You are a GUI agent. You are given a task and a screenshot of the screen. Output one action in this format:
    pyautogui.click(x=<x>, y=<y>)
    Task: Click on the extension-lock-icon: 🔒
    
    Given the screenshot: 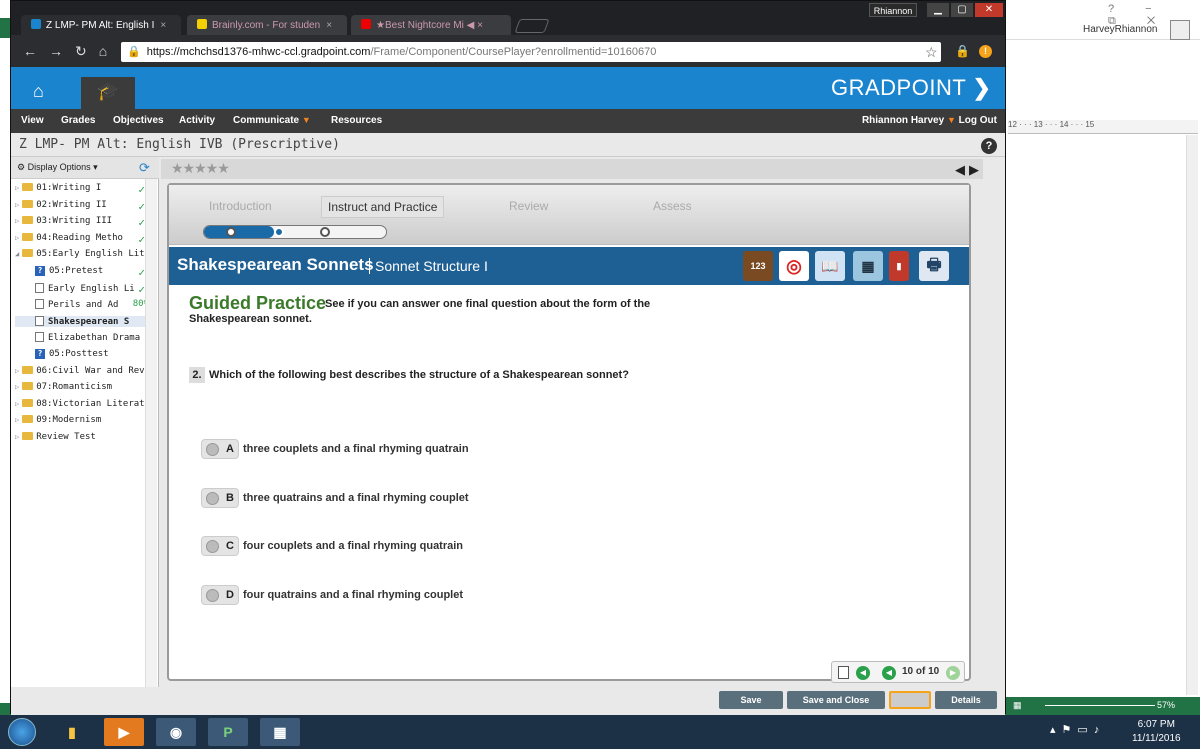 What is the action you would take?
    pyautogui.click(x=962, y=51)
    